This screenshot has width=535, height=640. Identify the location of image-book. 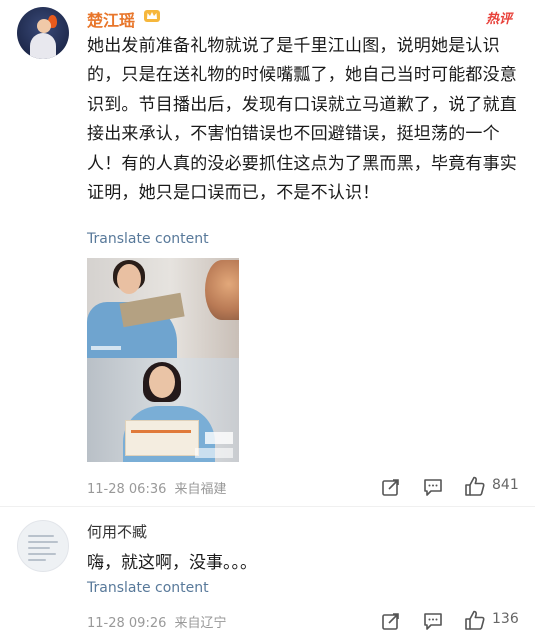
(152, 310).